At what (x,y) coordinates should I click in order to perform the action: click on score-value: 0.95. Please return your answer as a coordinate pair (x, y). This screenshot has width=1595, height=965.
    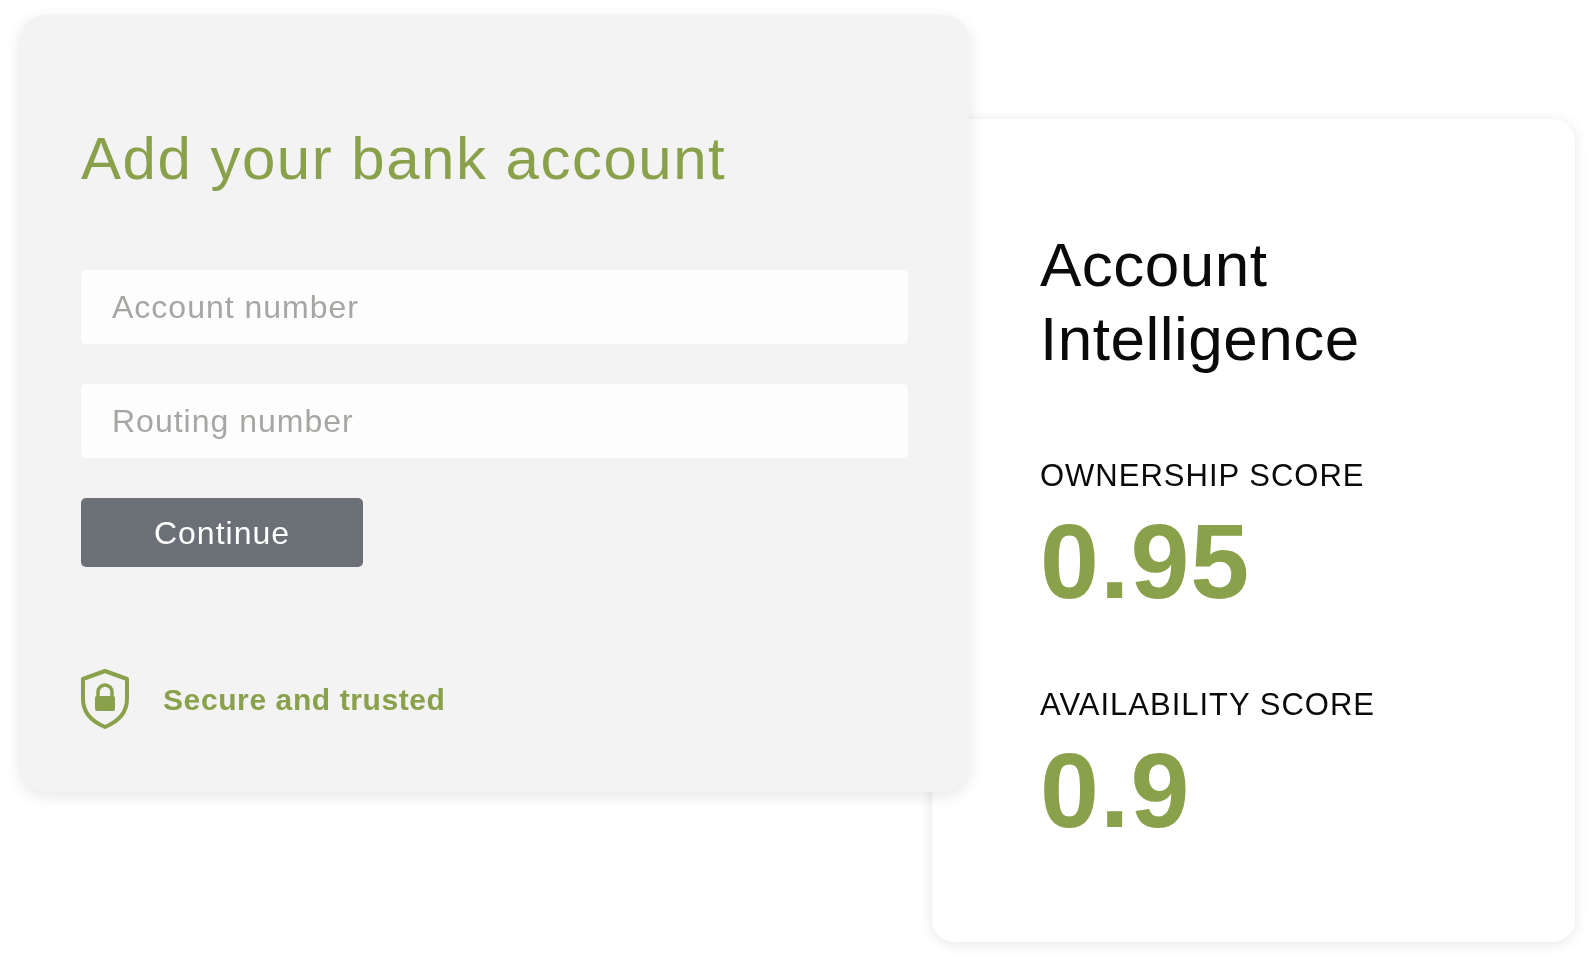
    Looking at the image, I should click on (1145, 561).